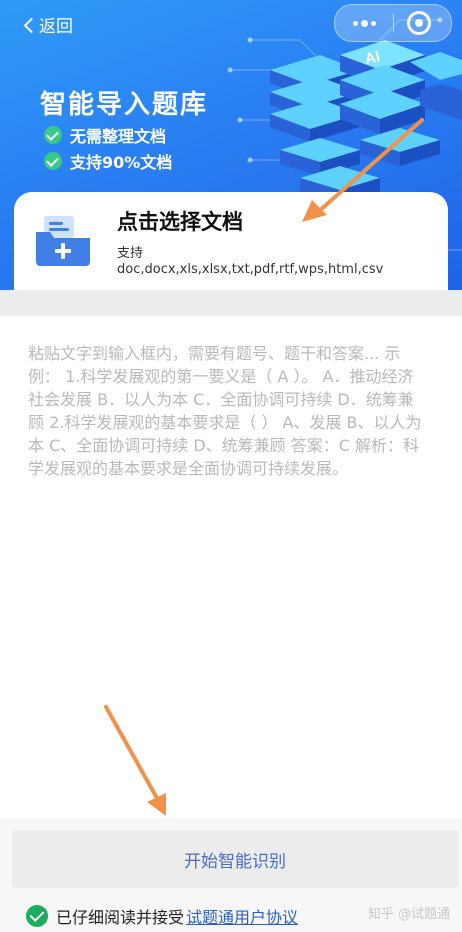 The width and height of the screenshot is (462, 932). I want to click on hero-title: 智能导入题库, so click(124, 105).